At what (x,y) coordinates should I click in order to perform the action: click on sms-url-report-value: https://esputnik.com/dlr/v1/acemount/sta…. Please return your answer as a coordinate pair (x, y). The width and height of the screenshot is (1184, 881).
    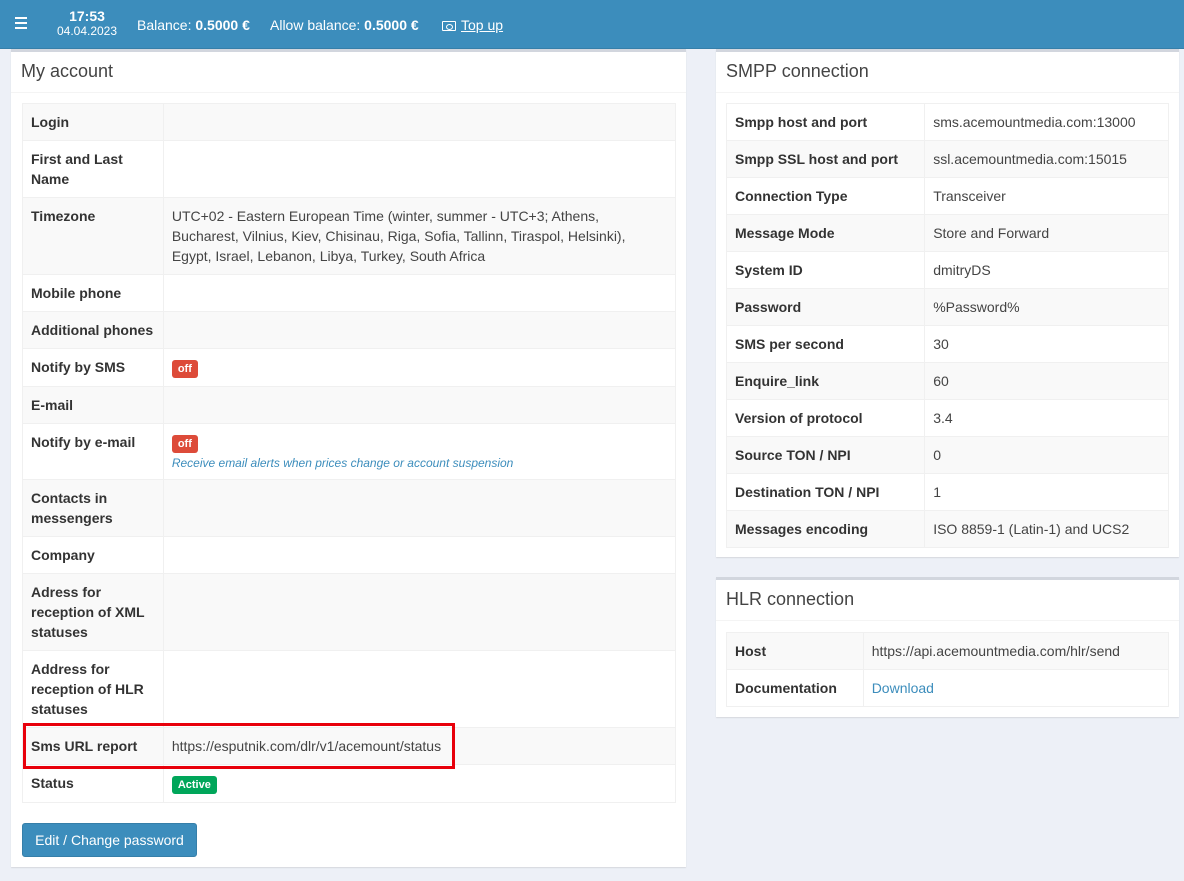
    Looking at the image, I should click on (419, 746).